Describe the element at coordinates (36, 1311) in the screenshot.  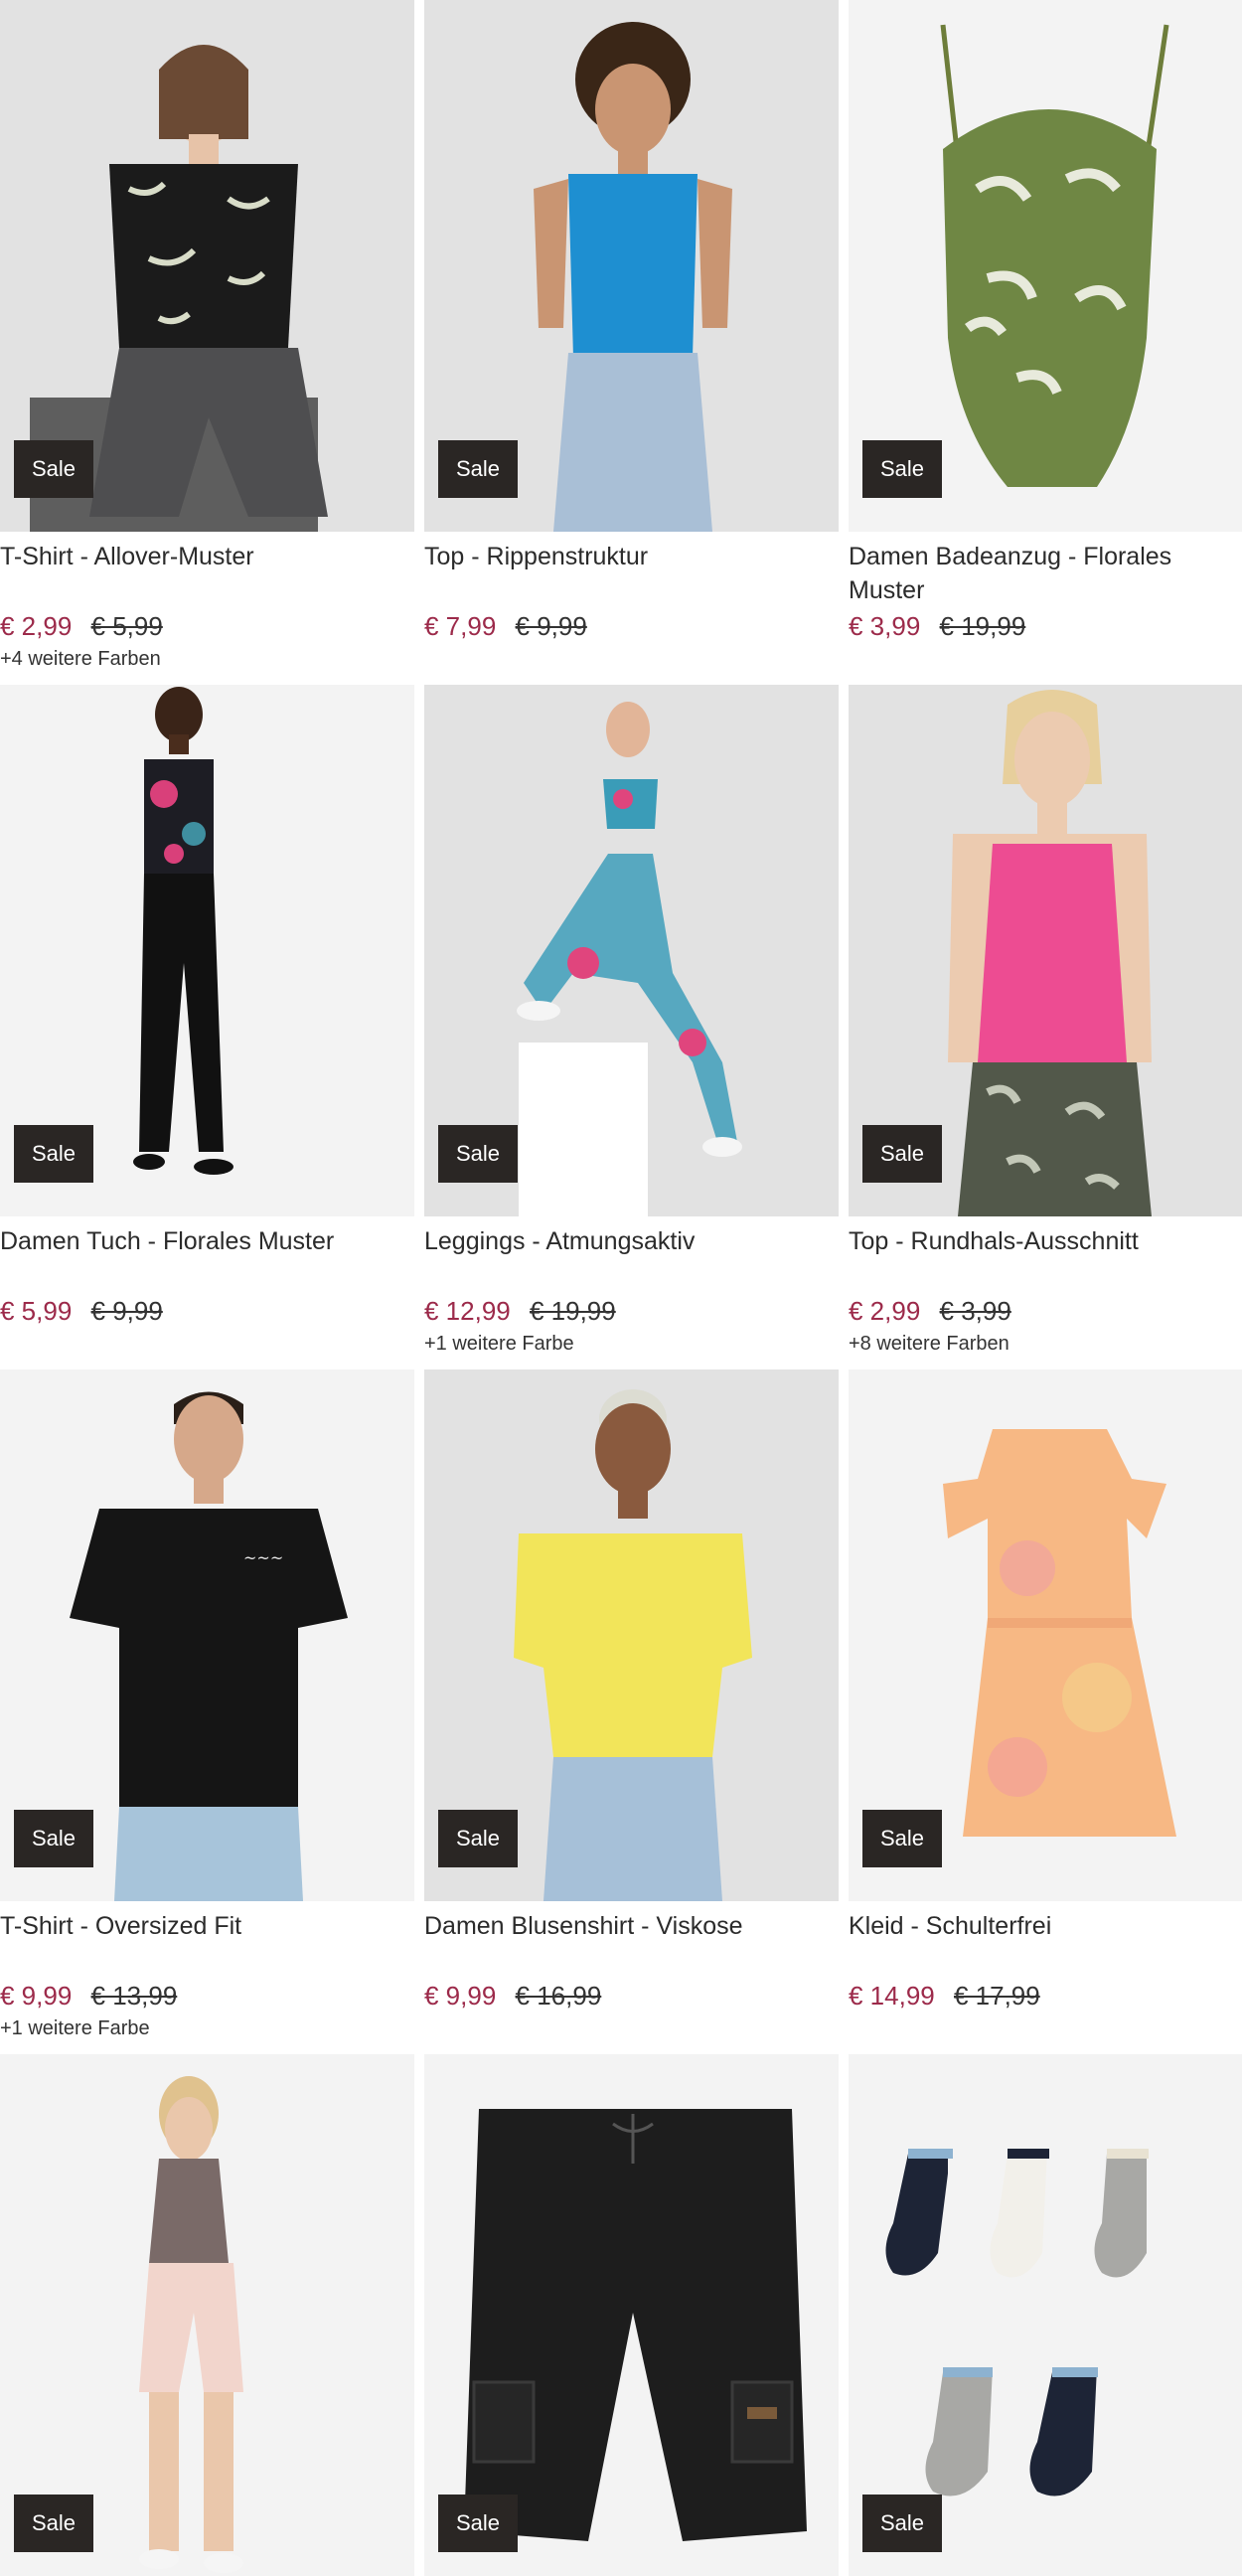
I see `sale-price: € 5,99` at that location.